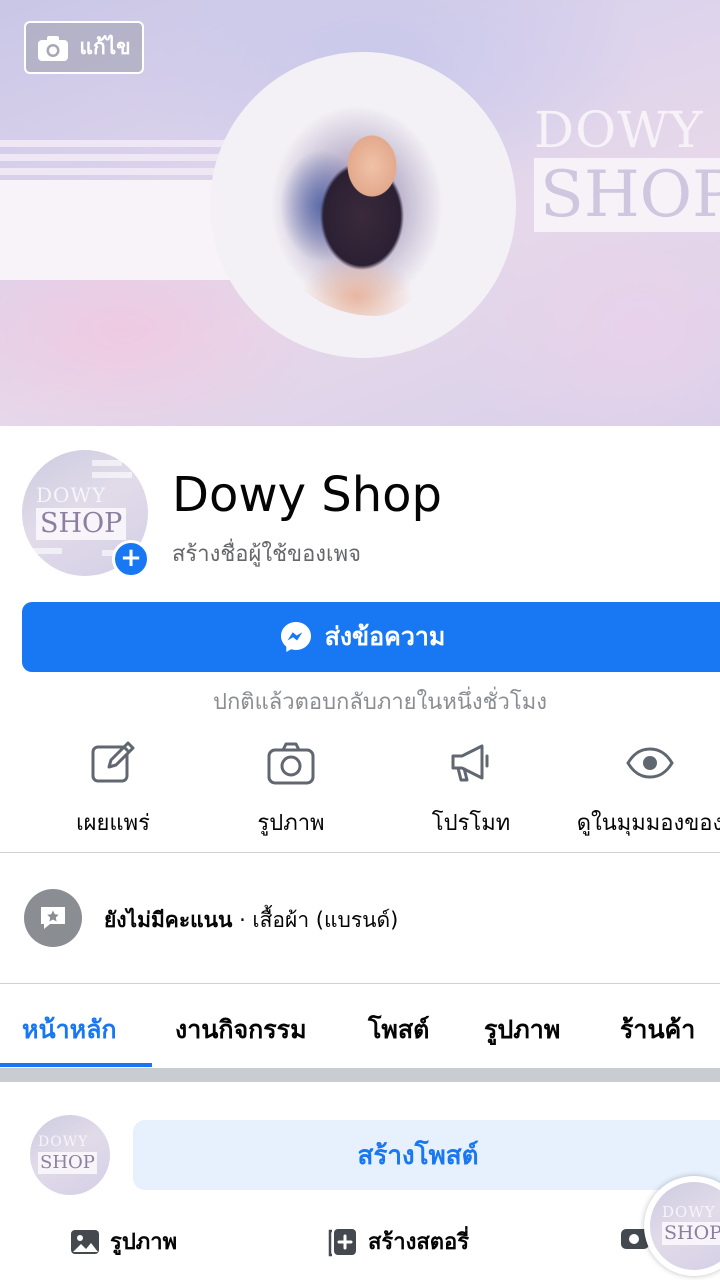  Describe the element at coordinates (470, 763) in the screenshot. I see `megaphone-icon` at that location.